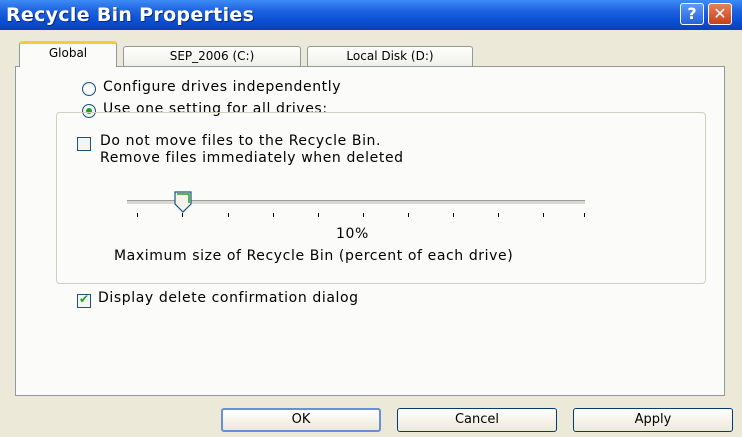  I want to click on do-not-move-files-label-line1: Do not move files to the Recycle Bin., so click(240, 141).